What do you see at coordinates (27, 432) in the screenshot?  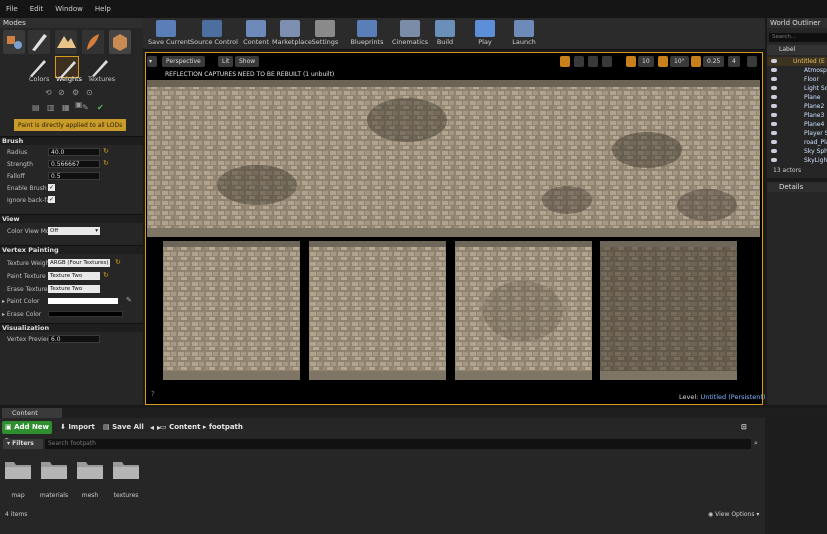 I see `add-new-button: ▣ Add New ▾` at bounding box center [27, 432].